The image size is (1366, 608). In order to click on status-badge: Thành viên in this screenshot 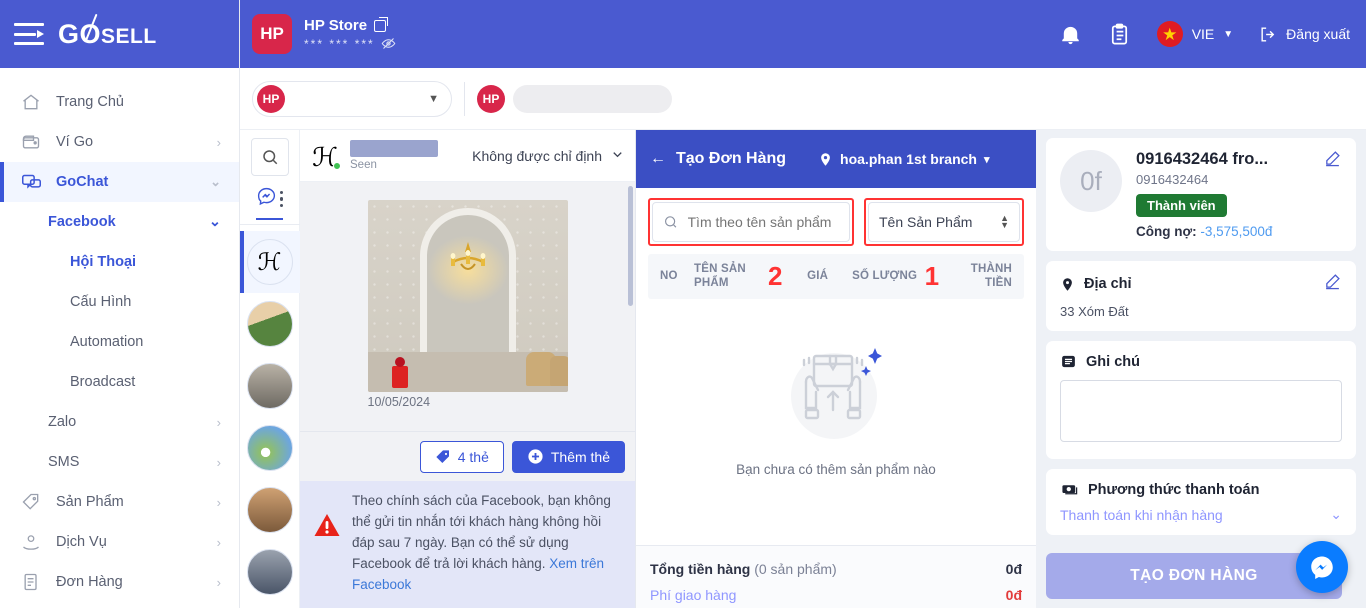, I will do `click(1181, 205)`.